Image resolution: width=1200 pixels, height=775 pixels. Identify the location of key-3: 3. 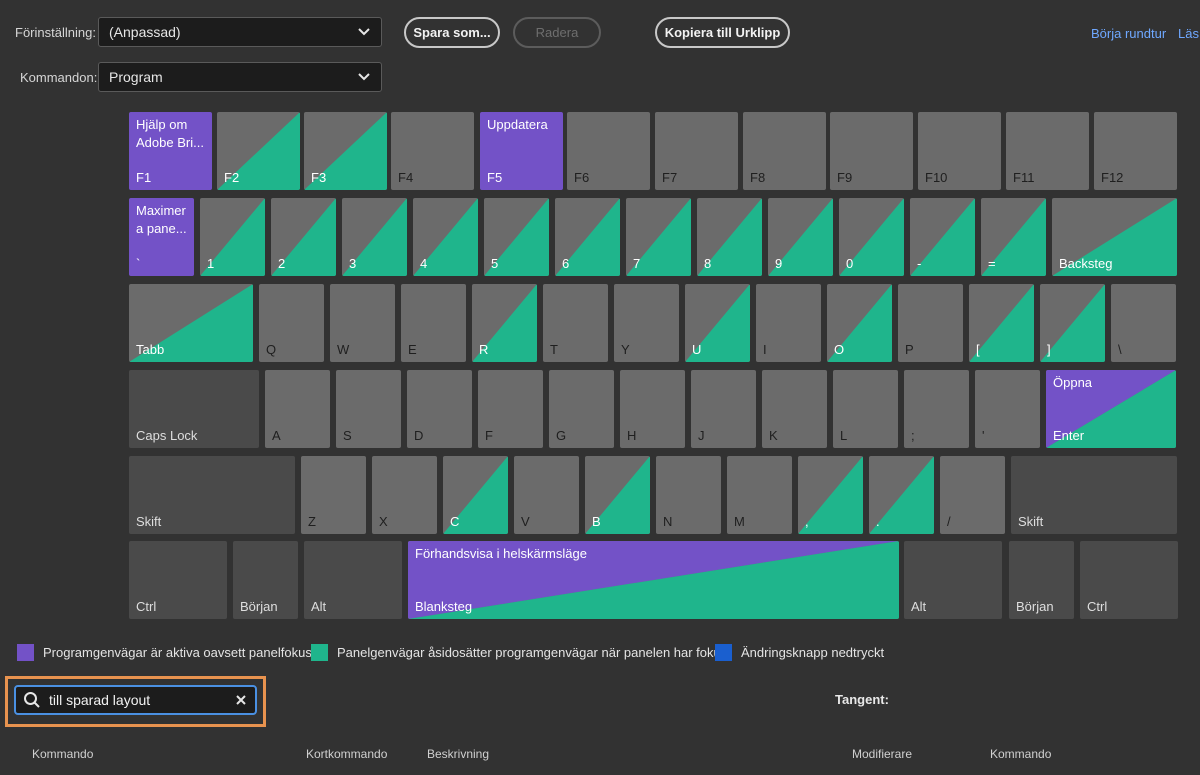
(374, 237).